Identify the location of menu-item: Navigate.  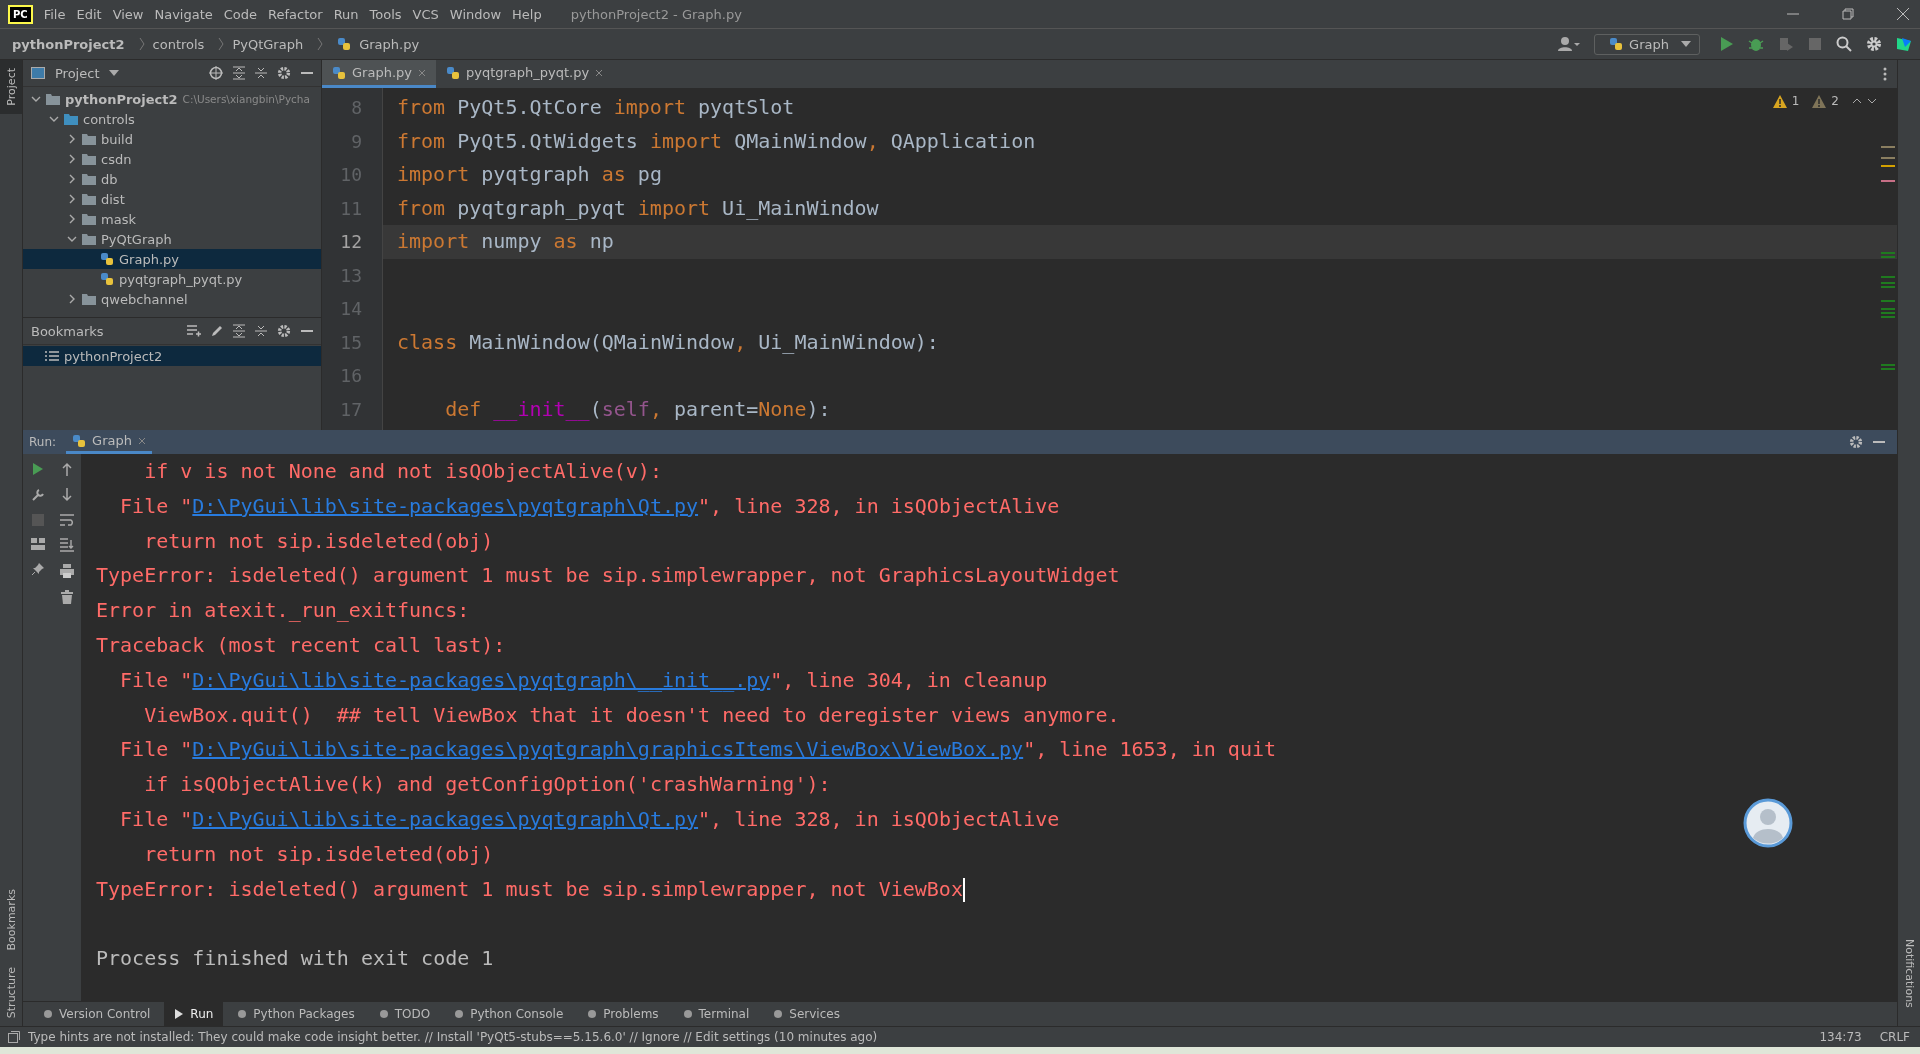
(183, 14).